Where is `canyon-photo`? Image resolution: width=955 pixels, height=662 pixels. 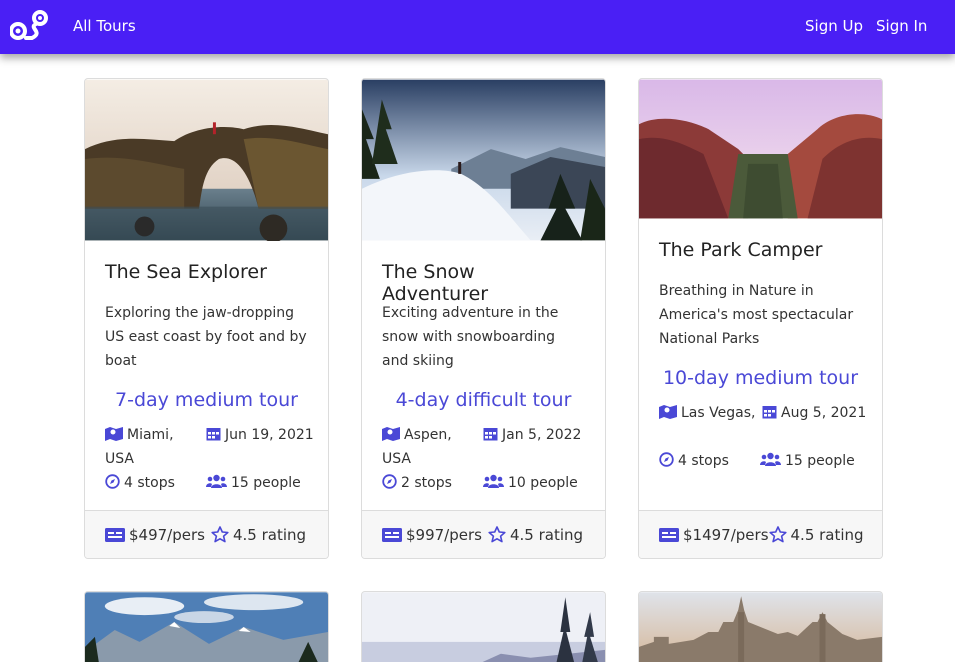 canyon-photo is located at coordinates (760, 149).